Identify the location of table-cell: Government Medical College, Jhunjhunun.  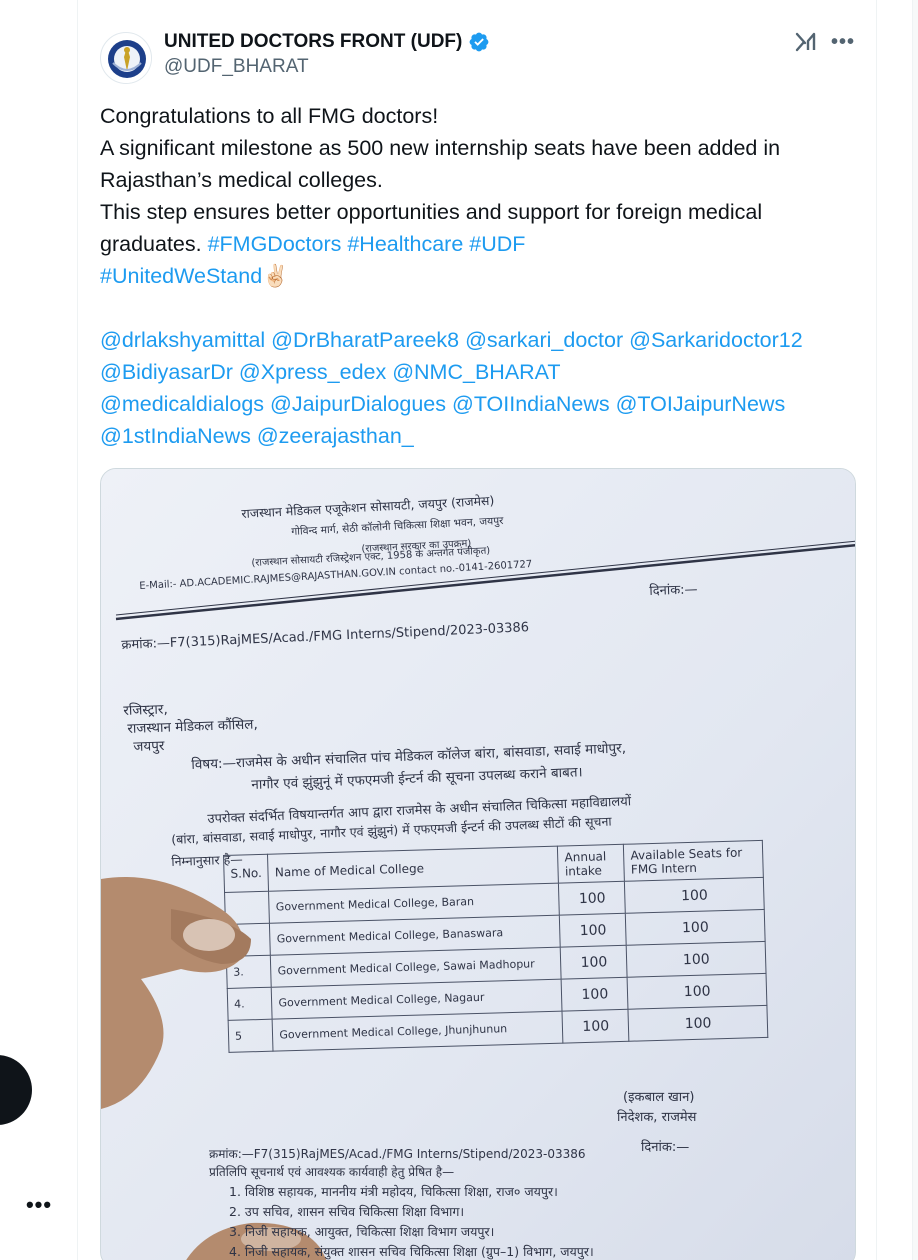
(418, 1031).